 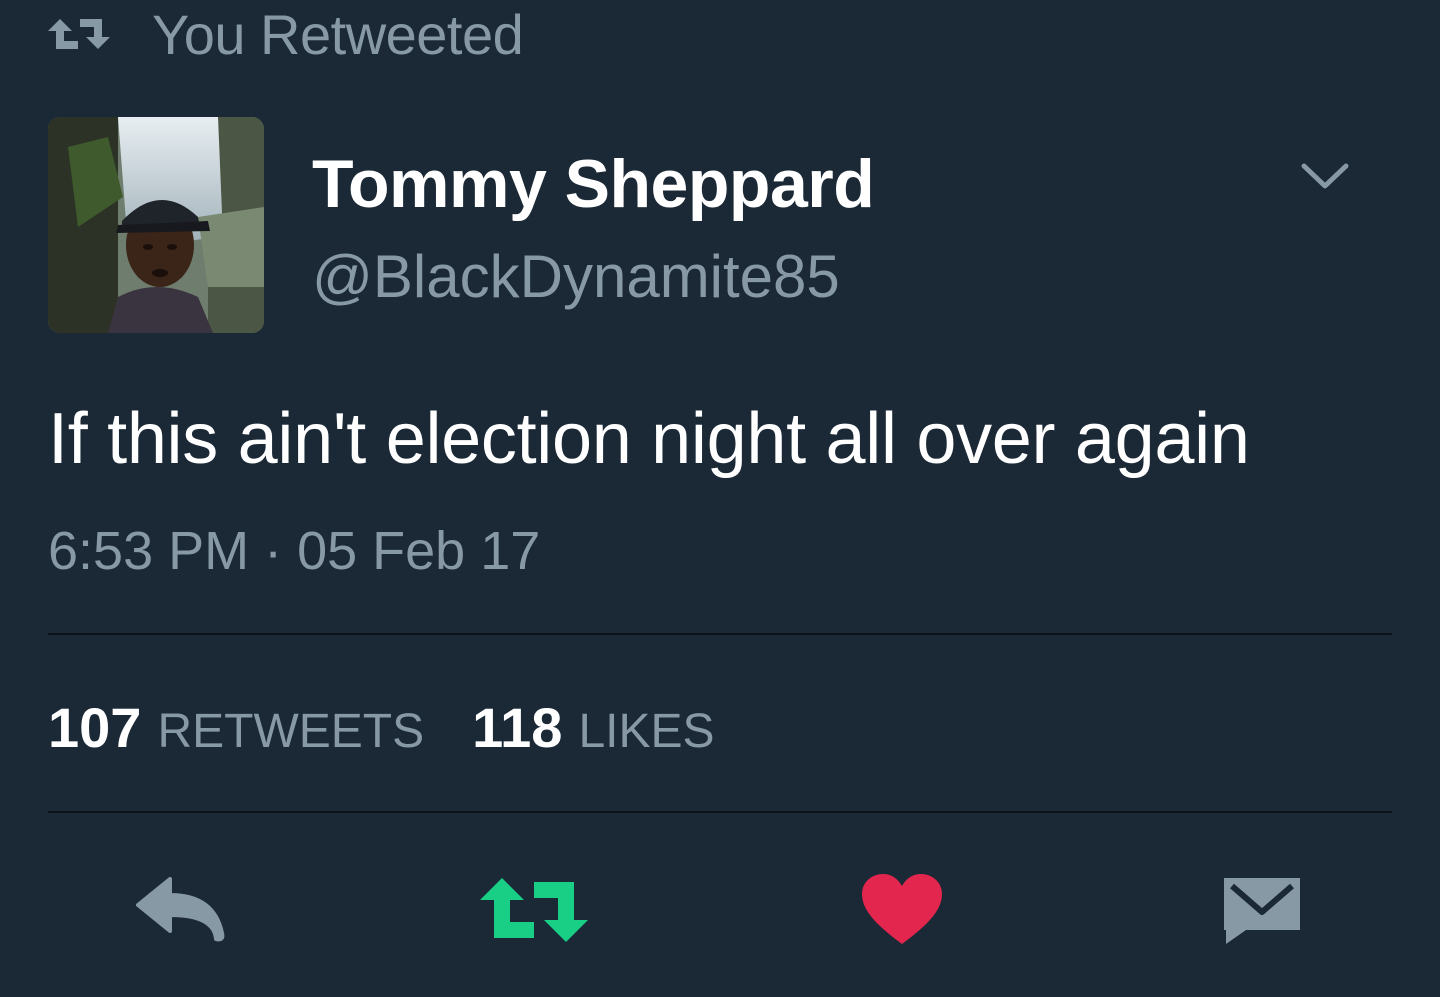 I want to click on retweets-label: RETWEETS, so click(x=291, y=731).